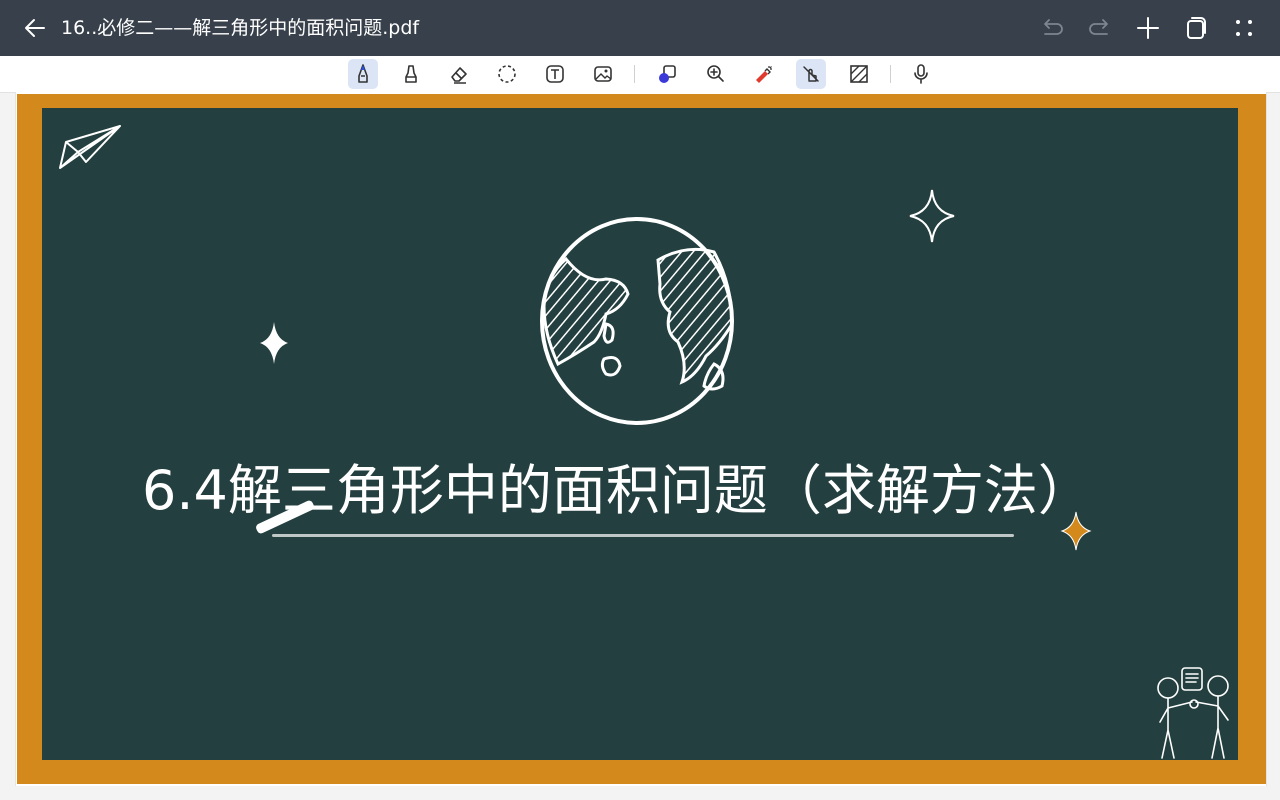 The width and height of the screenshot is (1280, 800). What do you see at coordinates (363, 74) in the screenshot?
I see `pen-tool-icon` at bounding box center [363, 74].